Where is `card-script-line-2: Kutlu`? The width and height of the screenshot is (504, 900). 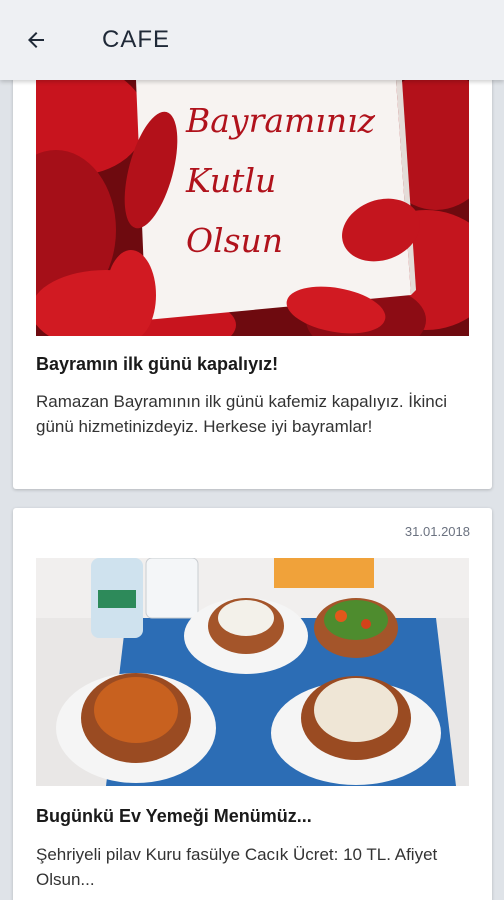 card-script-line-2: Kutlu is located at coordinates (230, 180).